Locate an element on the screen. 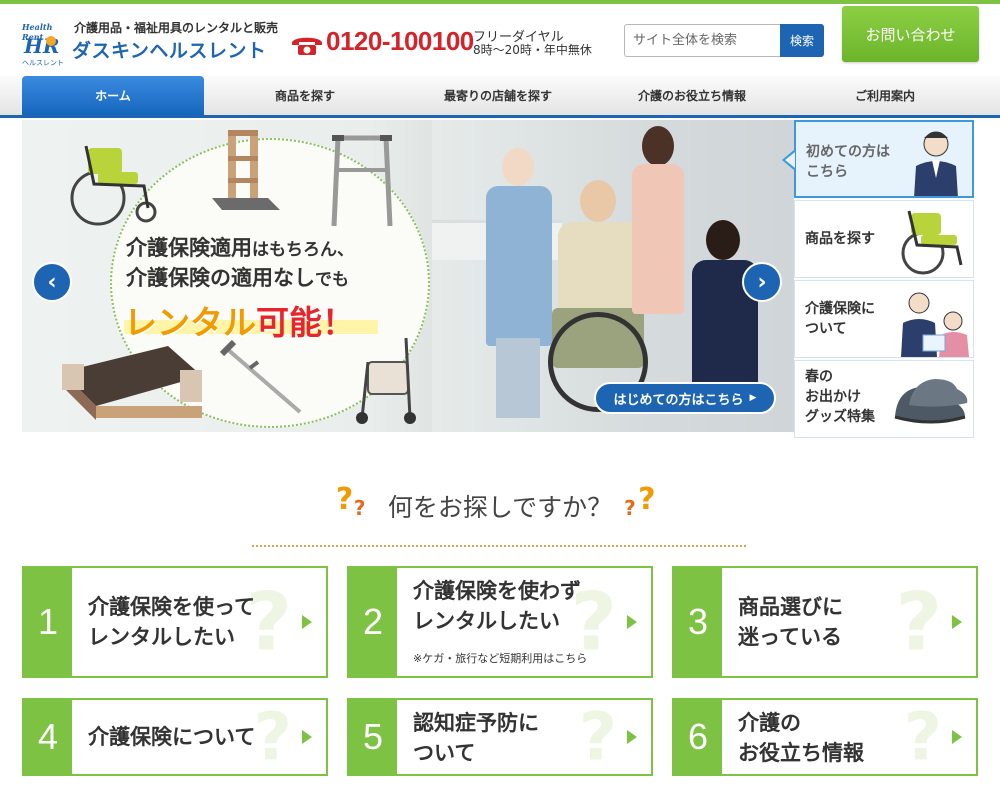  brand-tagline: 介護用品・福祉用具のレンタルと販売 is located at coordinates (176, 28).